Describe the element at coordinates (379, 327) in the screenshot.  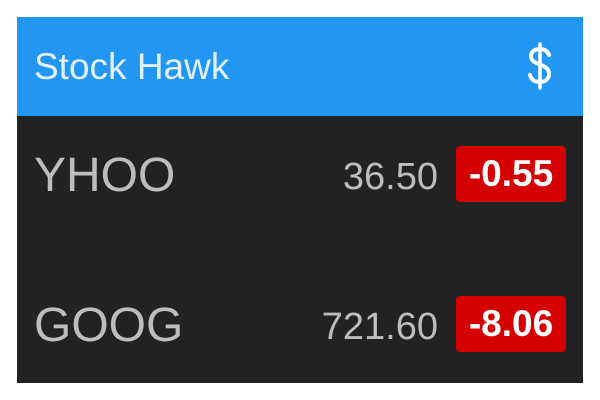
I see `stock-price: 721.60` at that location.